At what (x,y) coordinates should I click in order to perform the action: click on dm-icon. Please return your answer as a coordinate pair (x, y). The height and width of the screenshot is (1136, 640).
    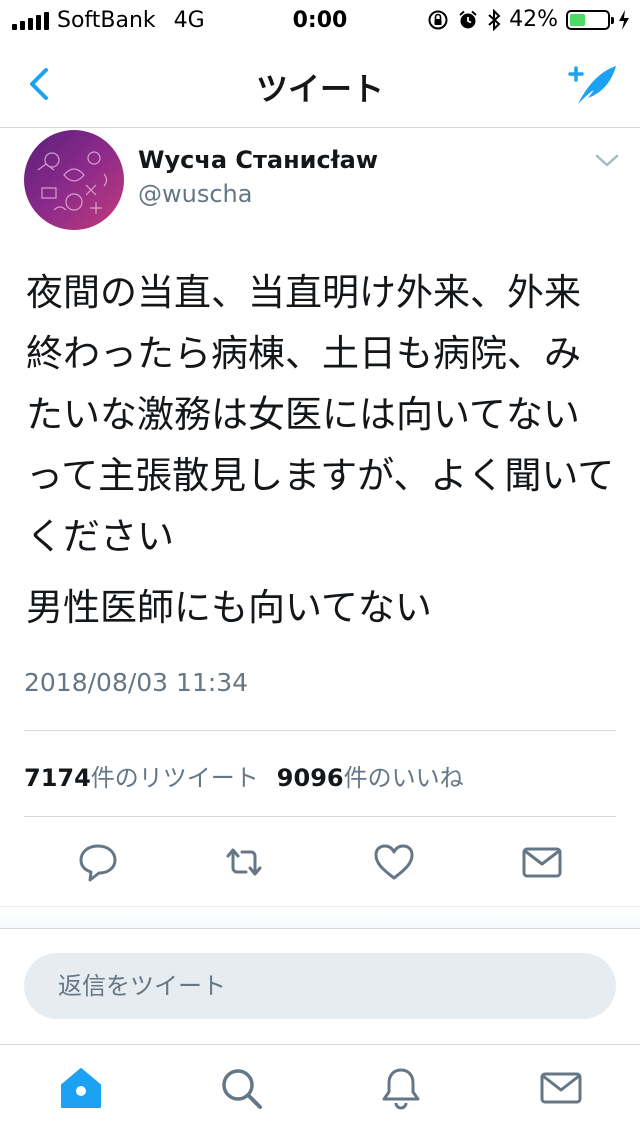
    Looking at the image, I should click on (542, 862).